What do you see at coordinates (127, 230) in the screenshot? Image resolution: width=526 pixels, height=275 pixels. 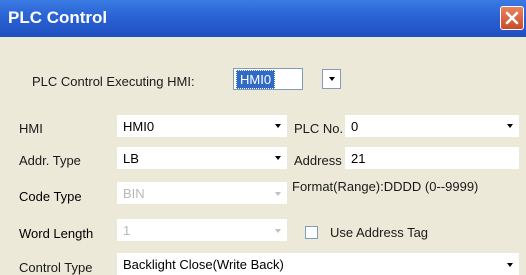 I see `word-length-value: 1` at bounding box center [127, 230].